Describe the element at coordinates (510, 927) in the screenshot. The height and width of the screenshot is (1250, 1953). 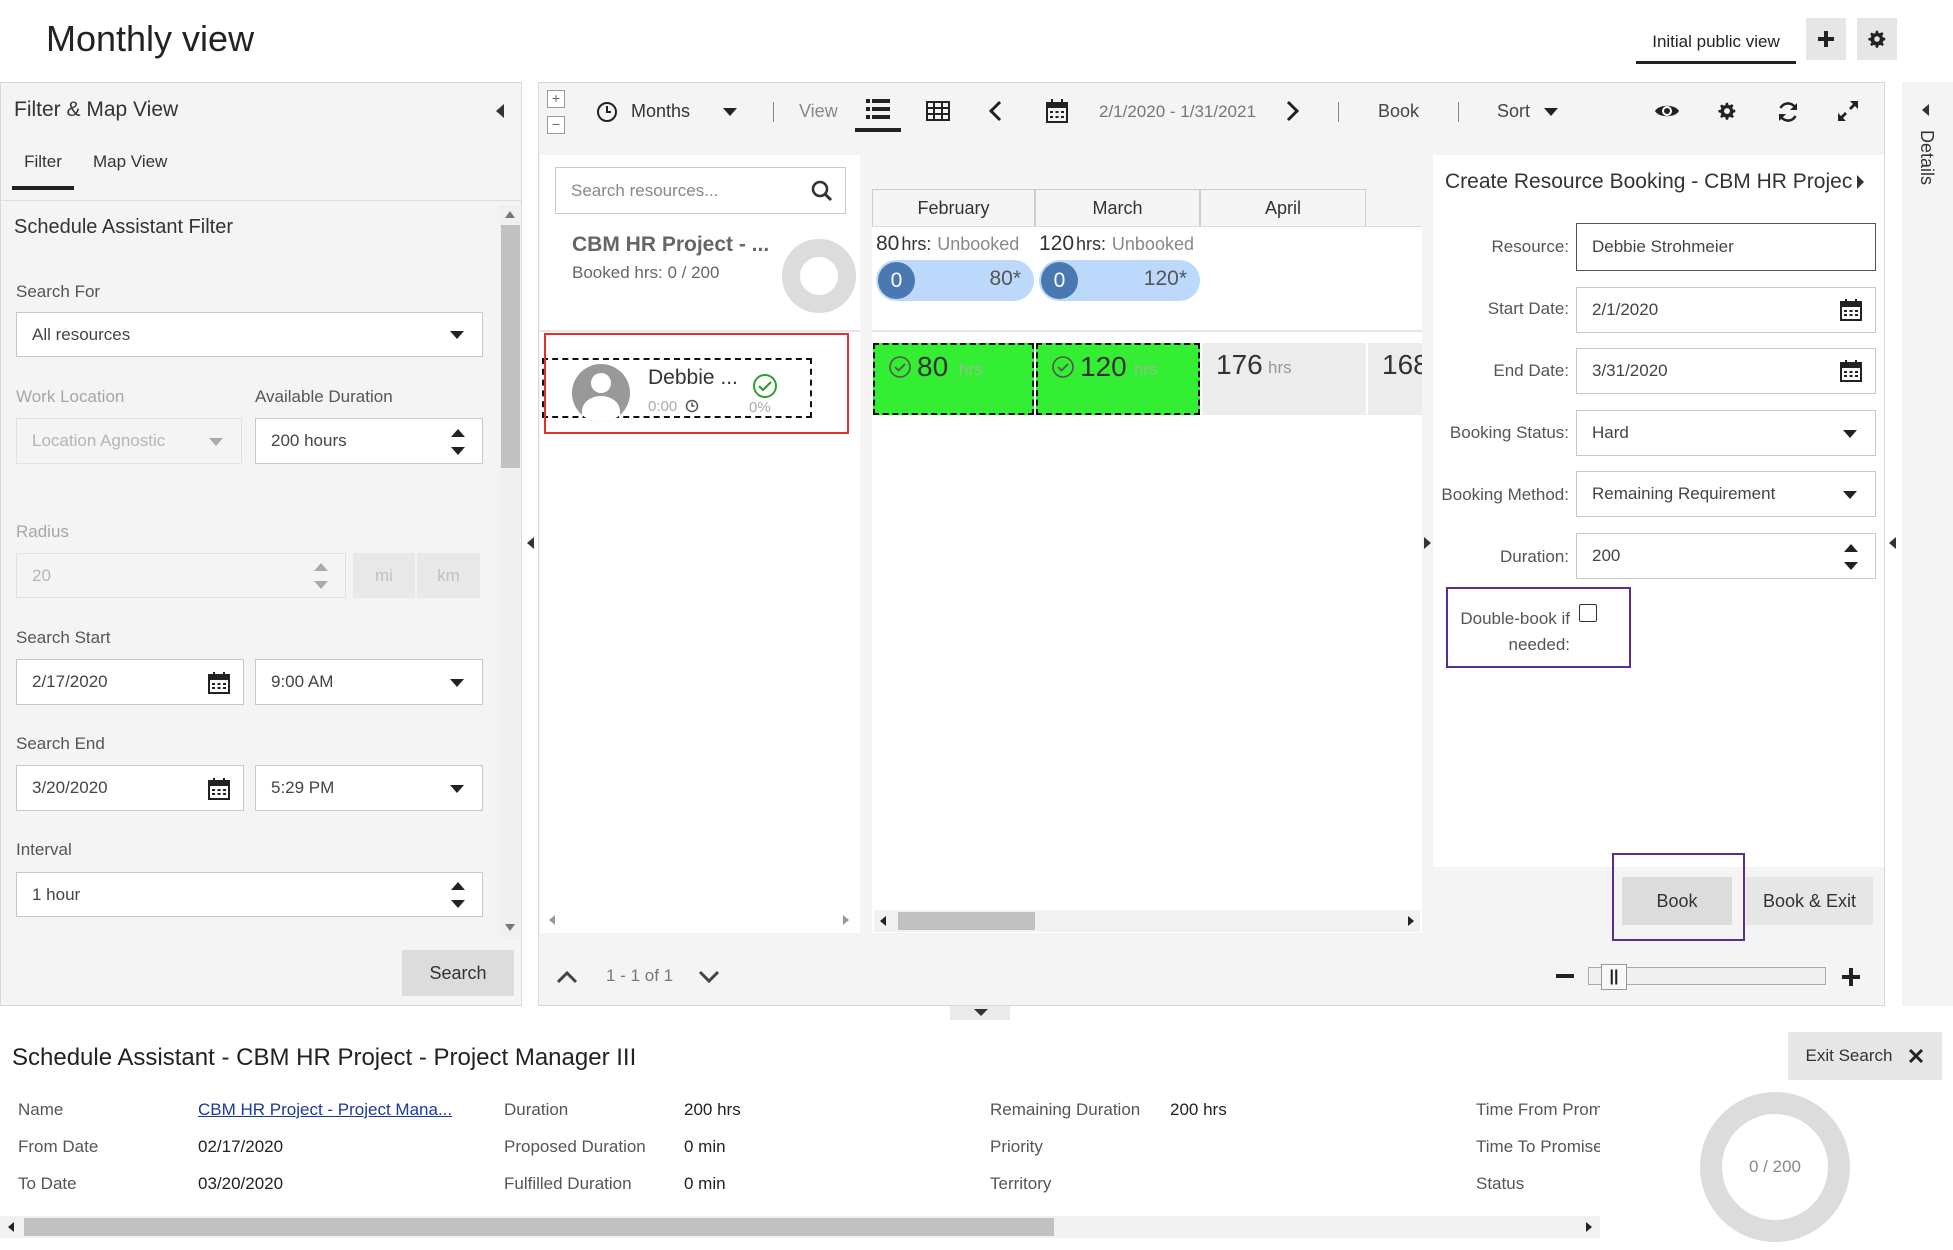
I see `scroll-down-arrow` at that location.